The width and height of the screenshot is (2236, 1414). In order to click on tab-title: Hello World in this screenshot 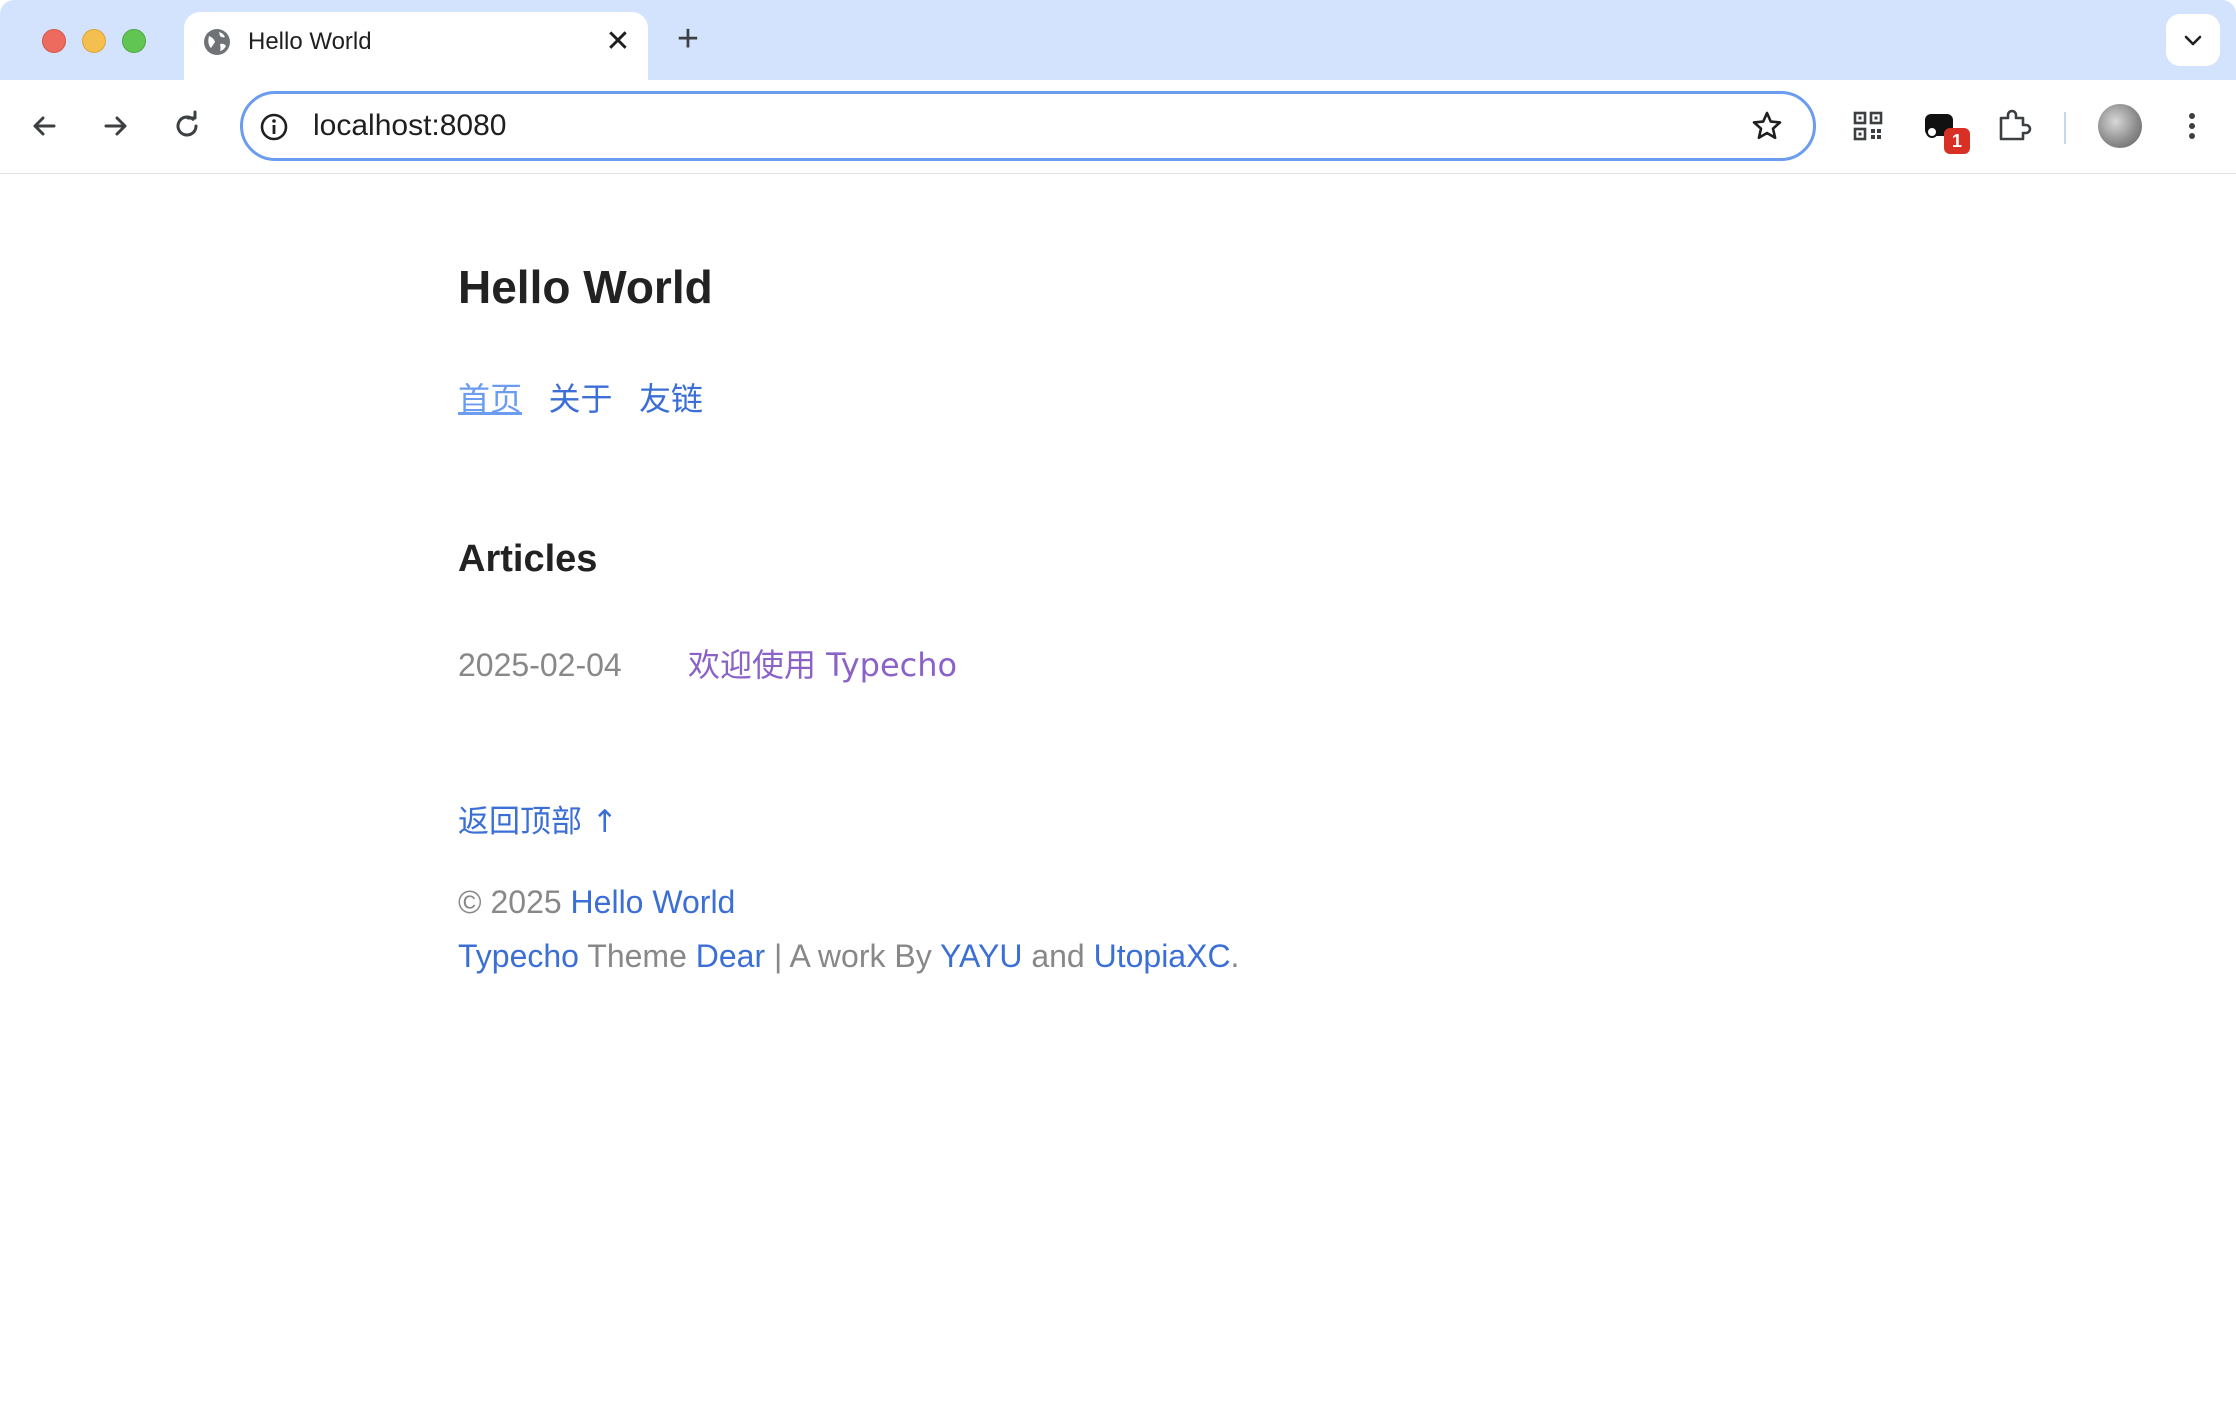, I will do `click(310, 41)`.